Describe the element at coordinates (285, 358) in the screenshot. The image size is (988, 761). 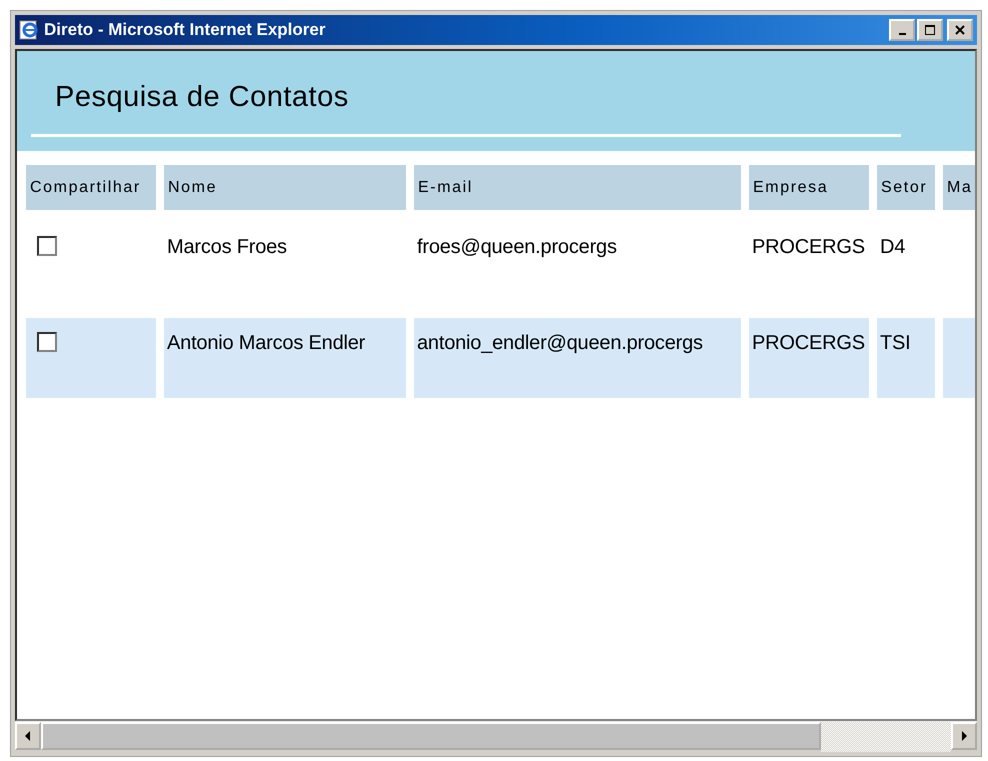
I see `table-cell: Antonio Marcos Endler` at that location.